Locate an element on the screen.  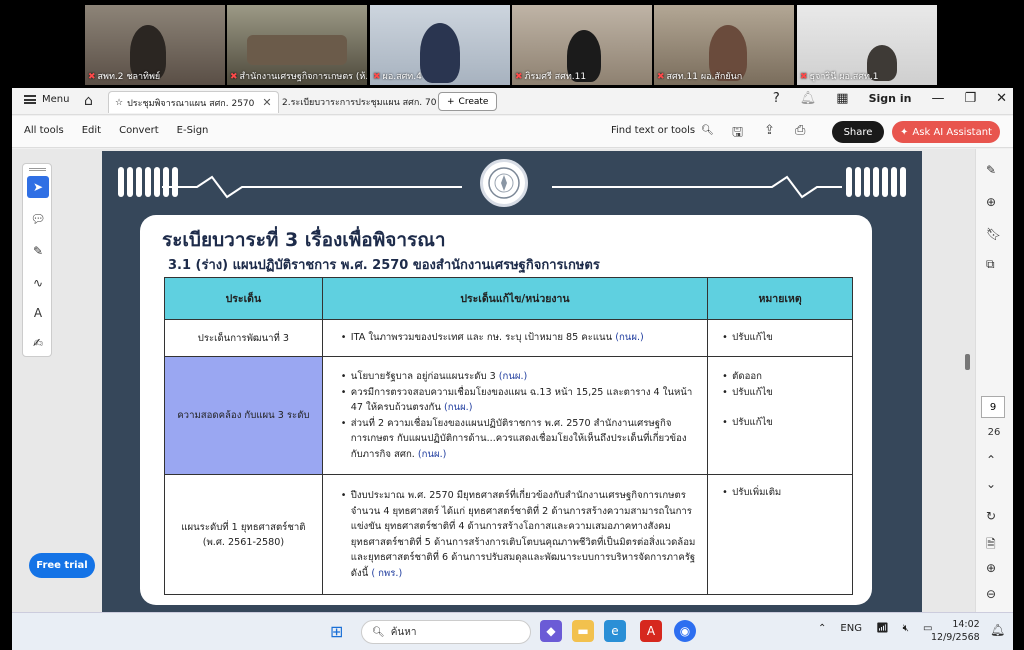
quick-tools-panel: ➤ 💬︎ ✎ ∿ A ✍ is located at coordinates (37, 260).